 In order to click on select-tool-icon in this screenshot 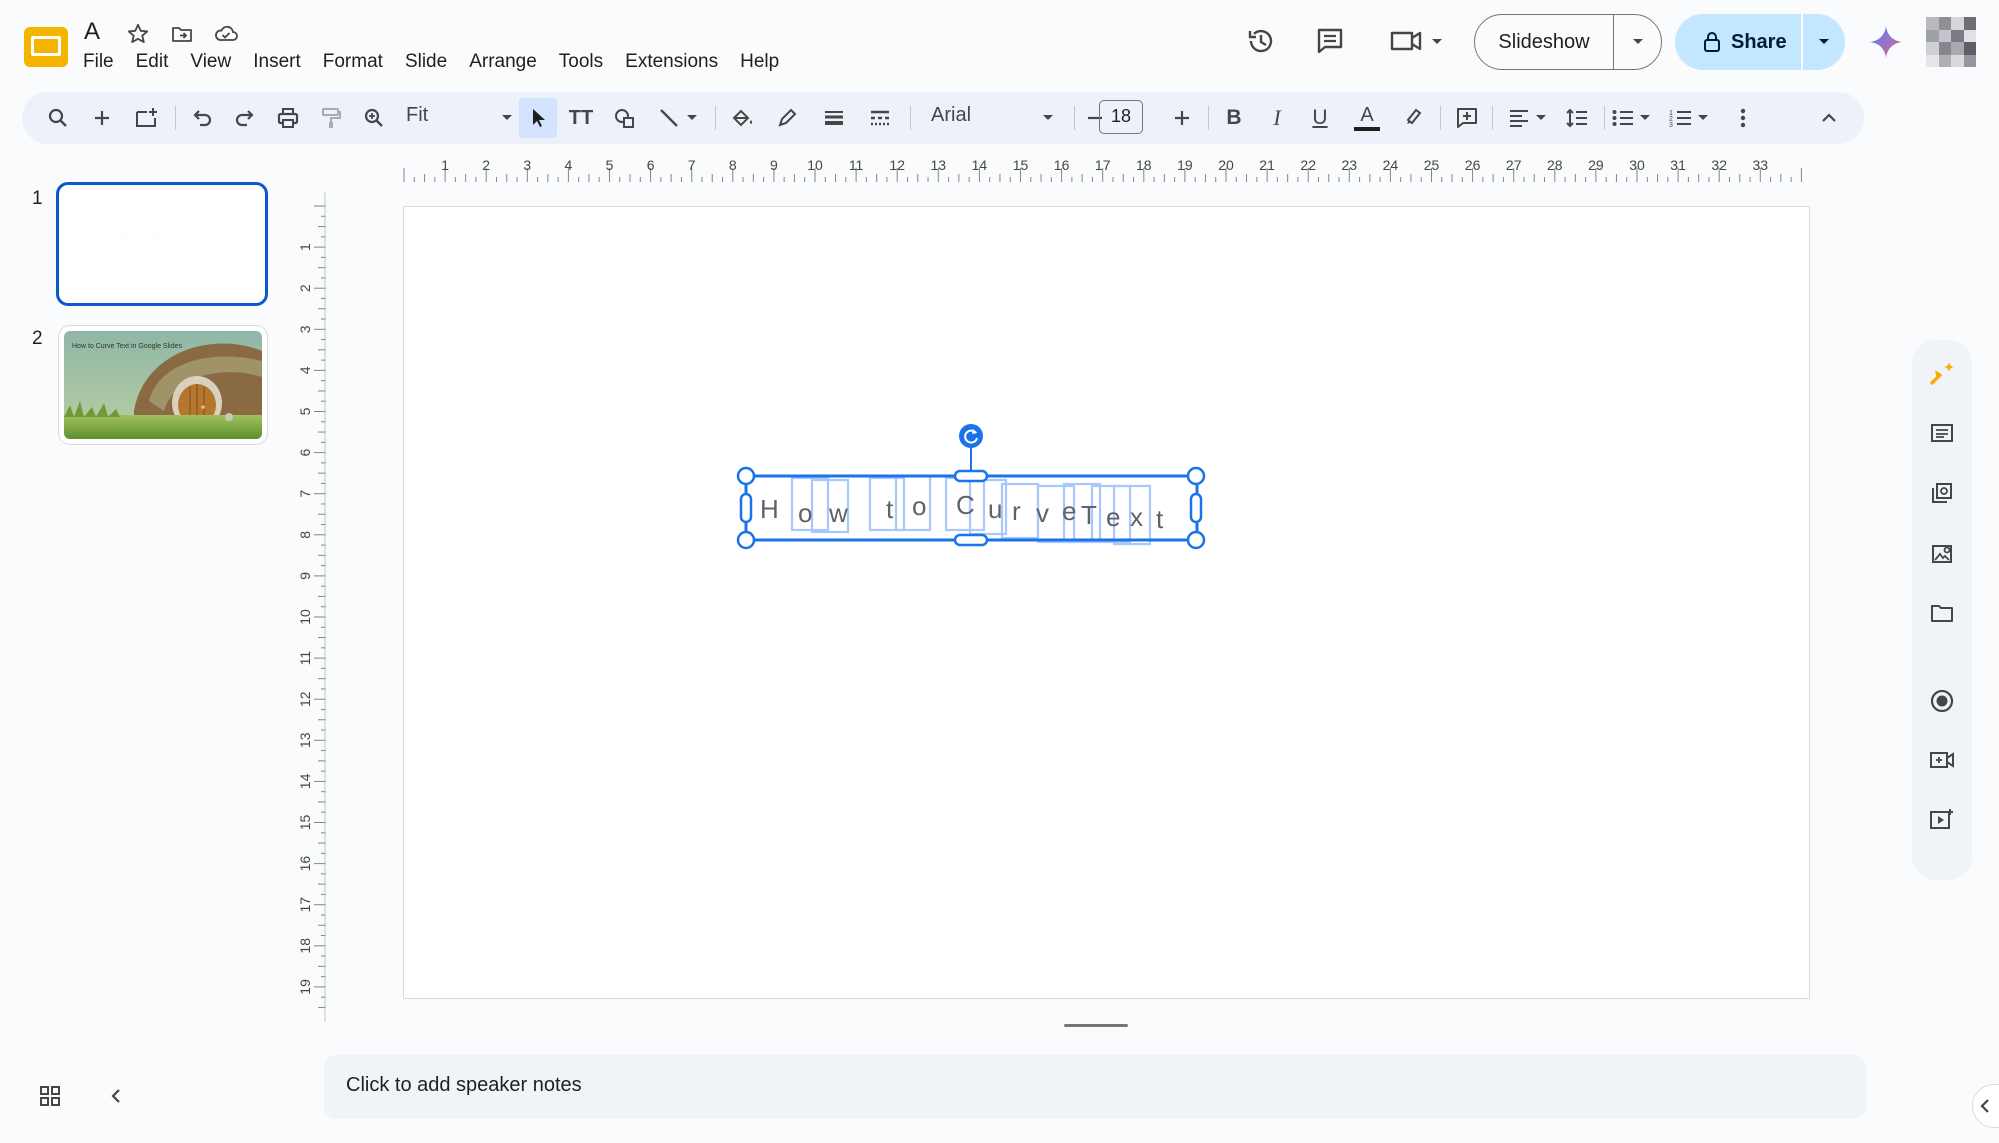, I will do `click(538, 118)`.